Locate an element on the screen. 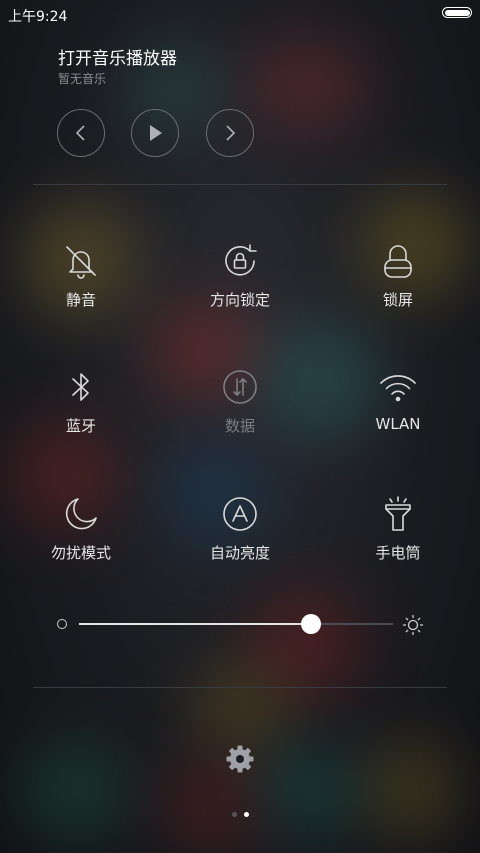 This screenshot has width=480, height=853. tile-flashlight: 手电筒 is located at coordinates (398, 528).